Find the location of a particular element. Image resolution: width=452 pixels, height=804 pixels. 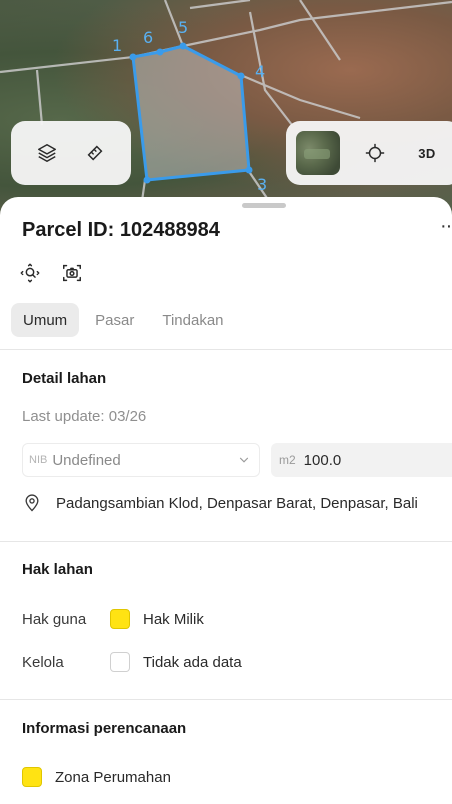

layers-button is located at coordinates (47, 153).